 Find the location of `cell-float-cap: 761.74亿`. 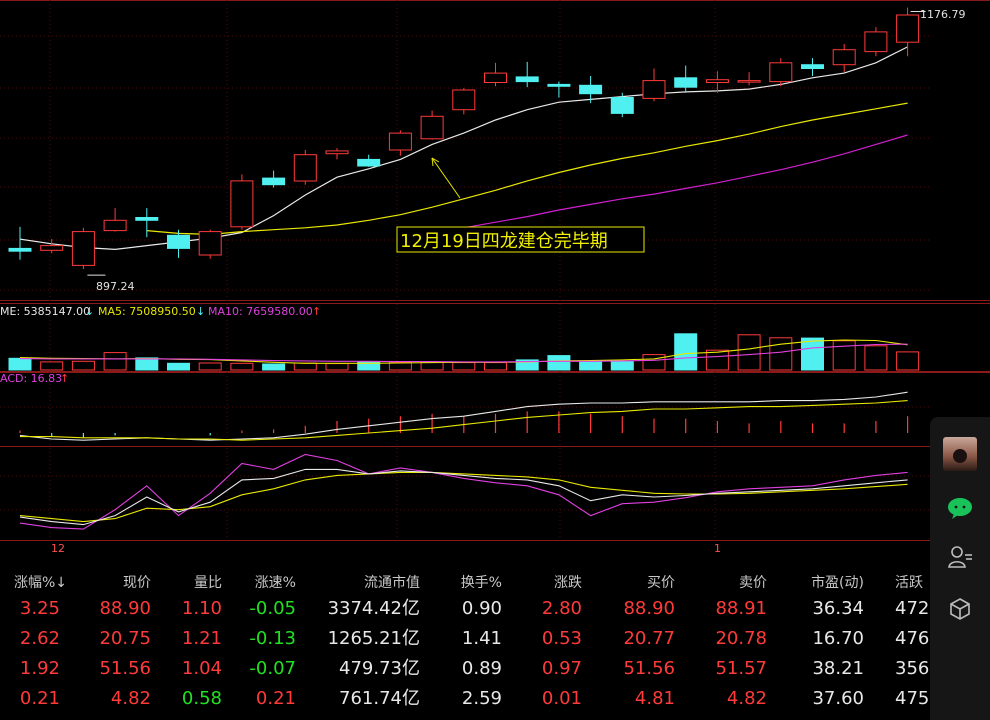

cell-float-cap: 761.74亿 is located at coordinates (379, 698).